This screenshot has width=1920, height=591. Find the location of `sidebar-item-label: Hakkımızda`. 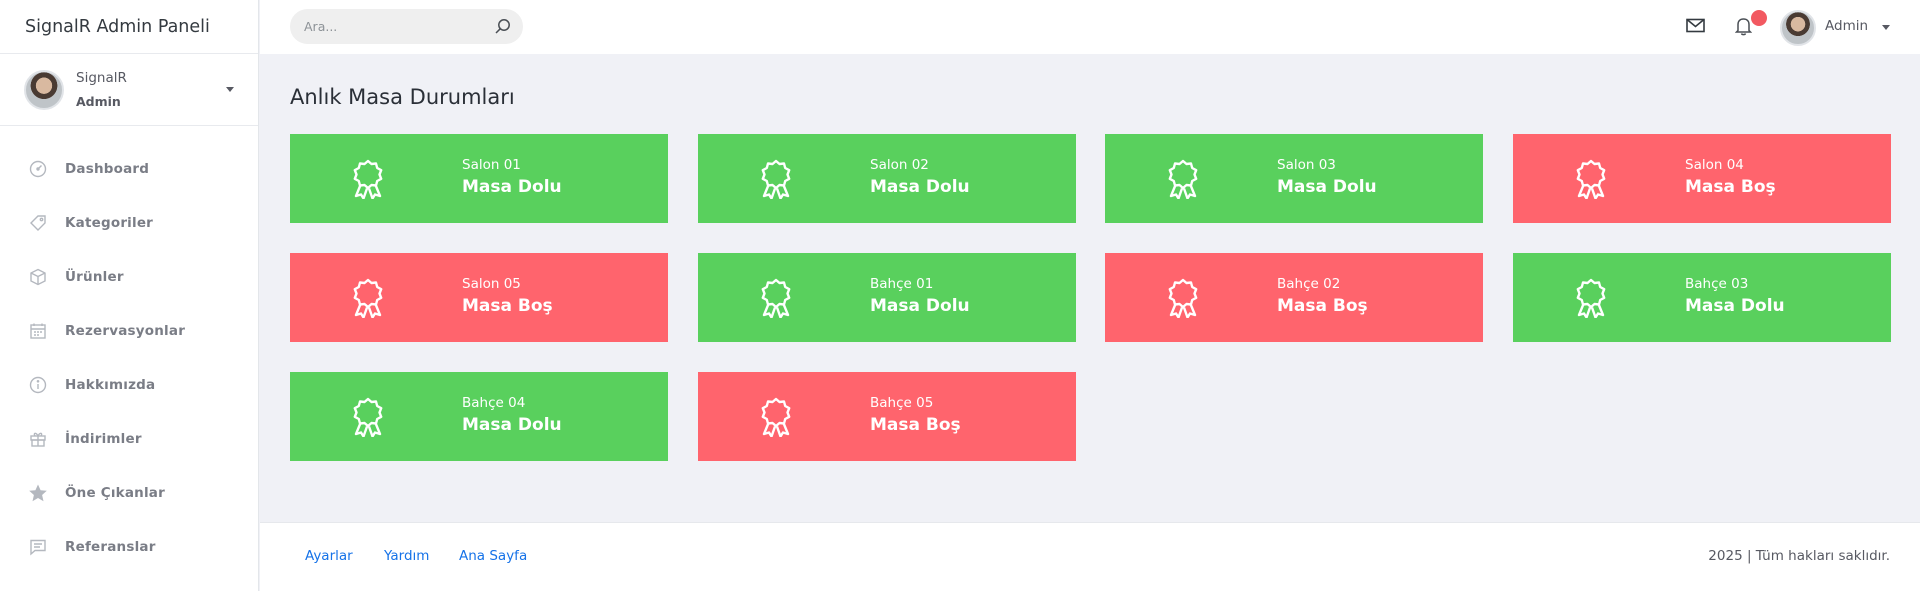

sidebar-item-label: Hakkımızda is located at coordinates (110, 385).